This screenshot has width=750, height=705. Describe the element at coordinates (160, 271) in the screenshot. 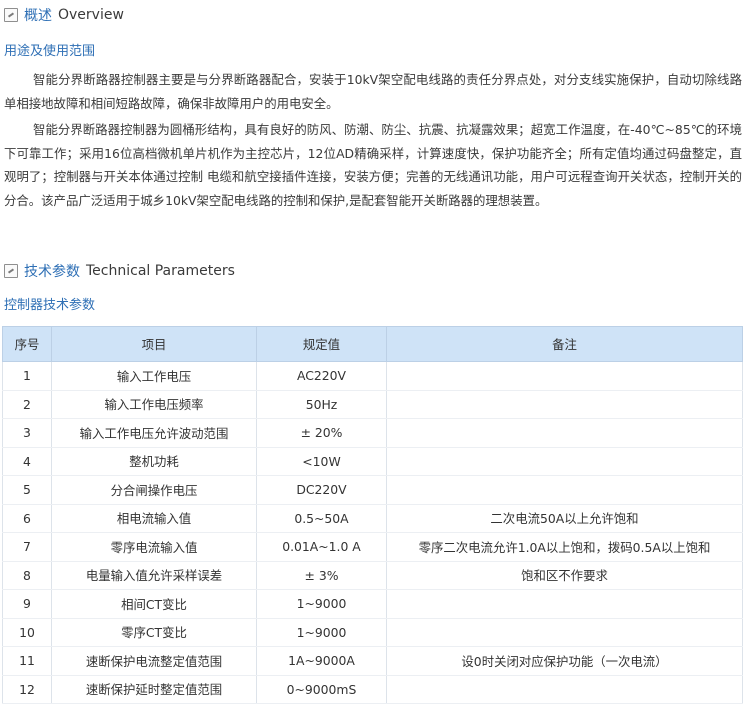

I see `technical-title-en: Technical Parameters` at that location.